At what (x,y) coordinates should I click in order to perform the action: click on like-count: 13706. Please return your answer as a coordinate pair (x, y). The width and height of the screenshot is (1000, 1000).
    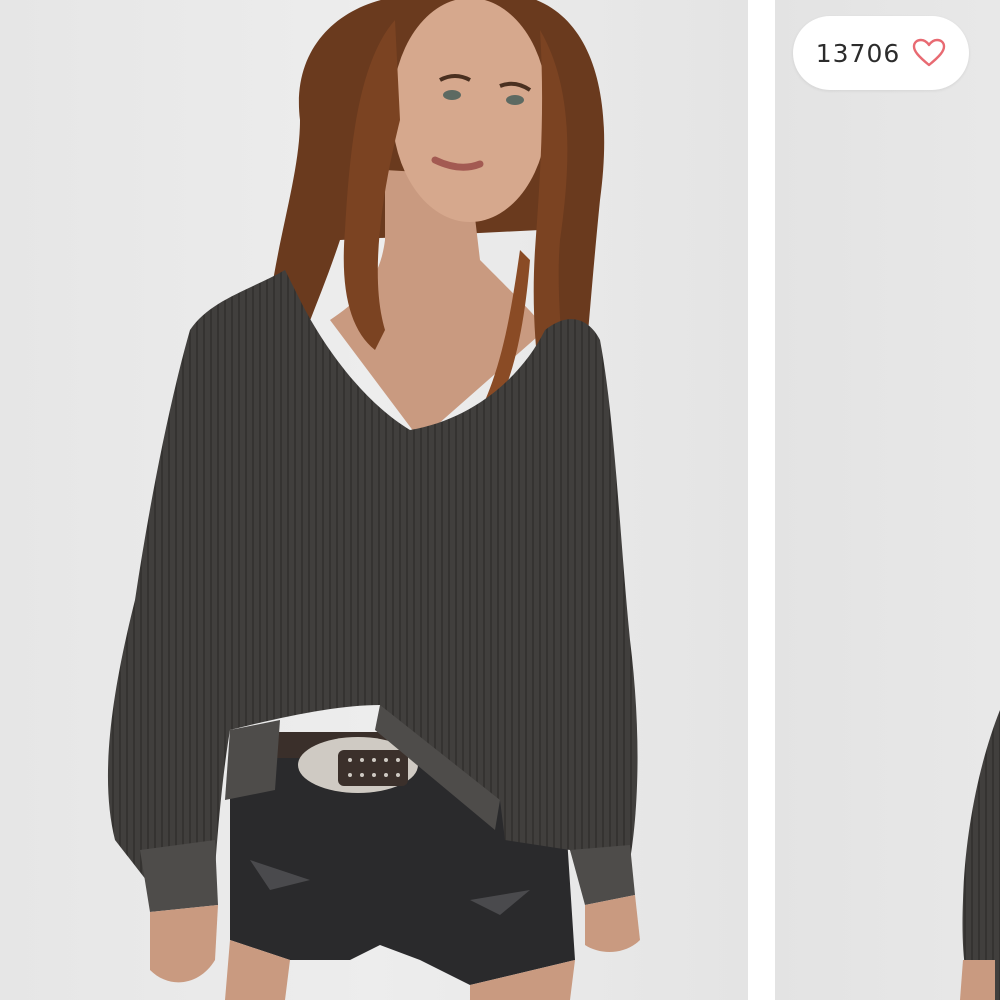
    Looking at the image, I should click on (858, 53).